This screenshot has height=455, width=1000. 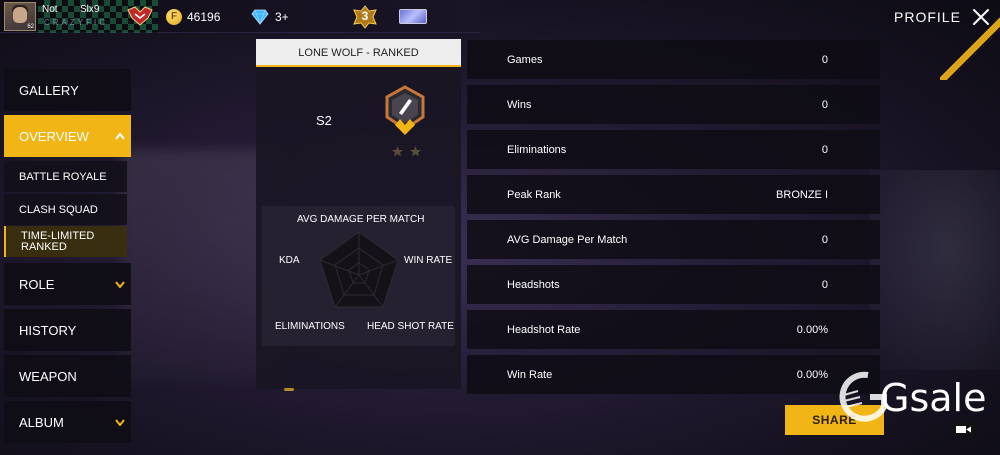 What do you see at coordinates (927, 17) in the screenshot?
I see `page-title: PROFILE` at bounding box center [927, 17].